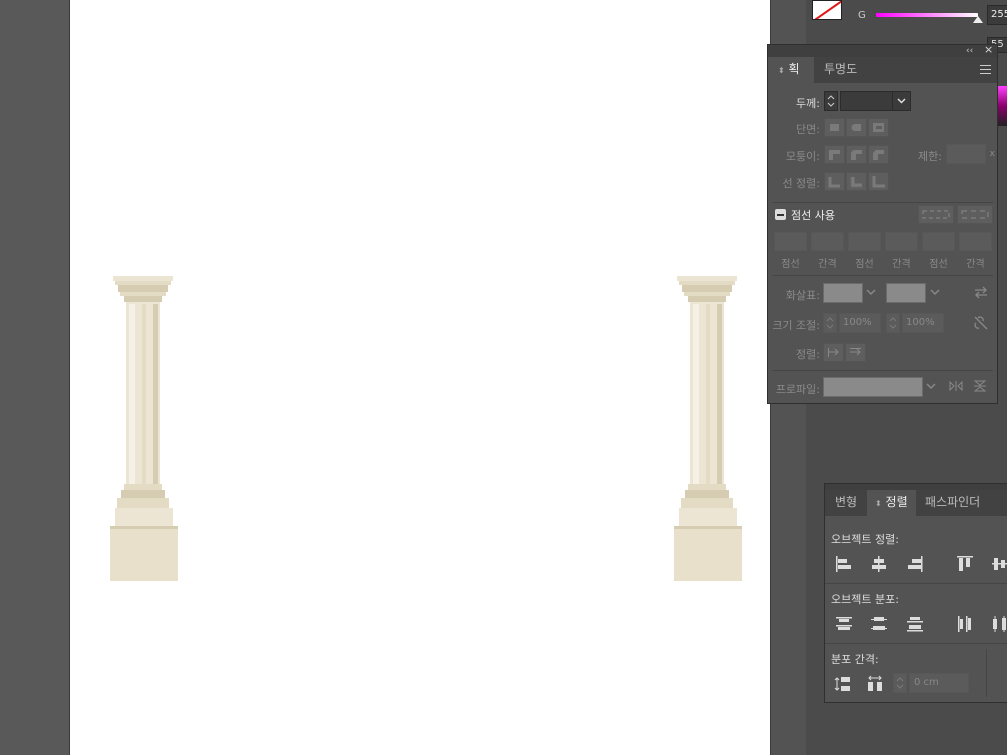 The width and height of the screenshot is (1007, 755). I want to click on align-horizontal-center-icon, so click(879, 564).